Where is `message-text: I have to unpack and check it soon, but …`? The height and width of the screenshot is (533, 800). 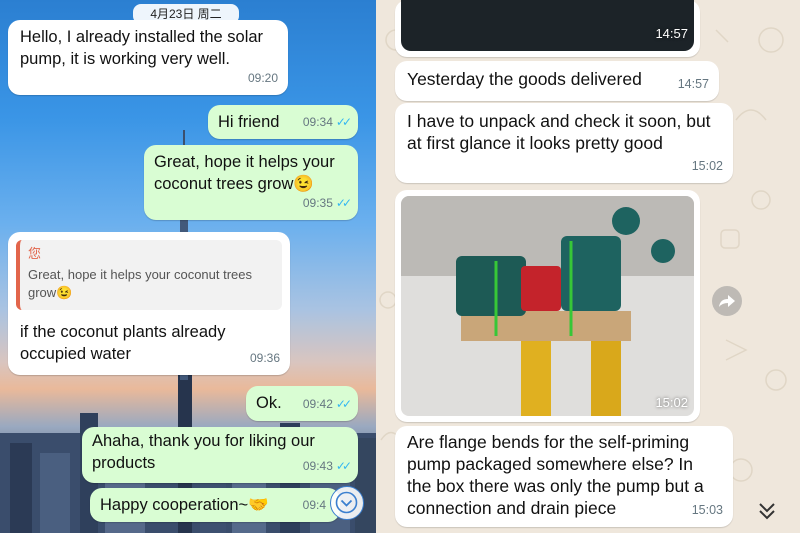 message-text: I have to unpack and check it soon, but … is located at coordinates (559, 132).